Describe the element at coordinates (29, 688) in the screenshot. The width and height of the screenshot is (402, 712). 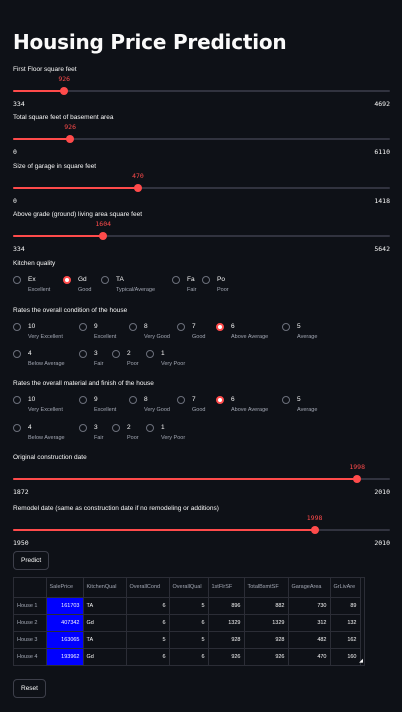
I see `reset-button: Reset` at that location.